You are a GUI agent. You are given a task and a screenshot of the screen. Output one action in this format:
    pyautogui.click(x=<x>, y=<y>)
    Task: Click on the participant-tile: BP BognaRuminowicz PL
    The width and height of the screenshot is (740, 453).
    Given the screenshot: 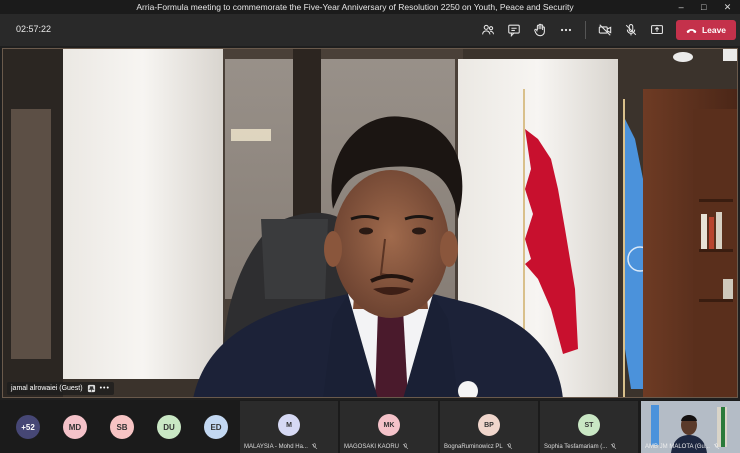 What is the action you would take?
    pyautogui.click(x=489, y=427)
    